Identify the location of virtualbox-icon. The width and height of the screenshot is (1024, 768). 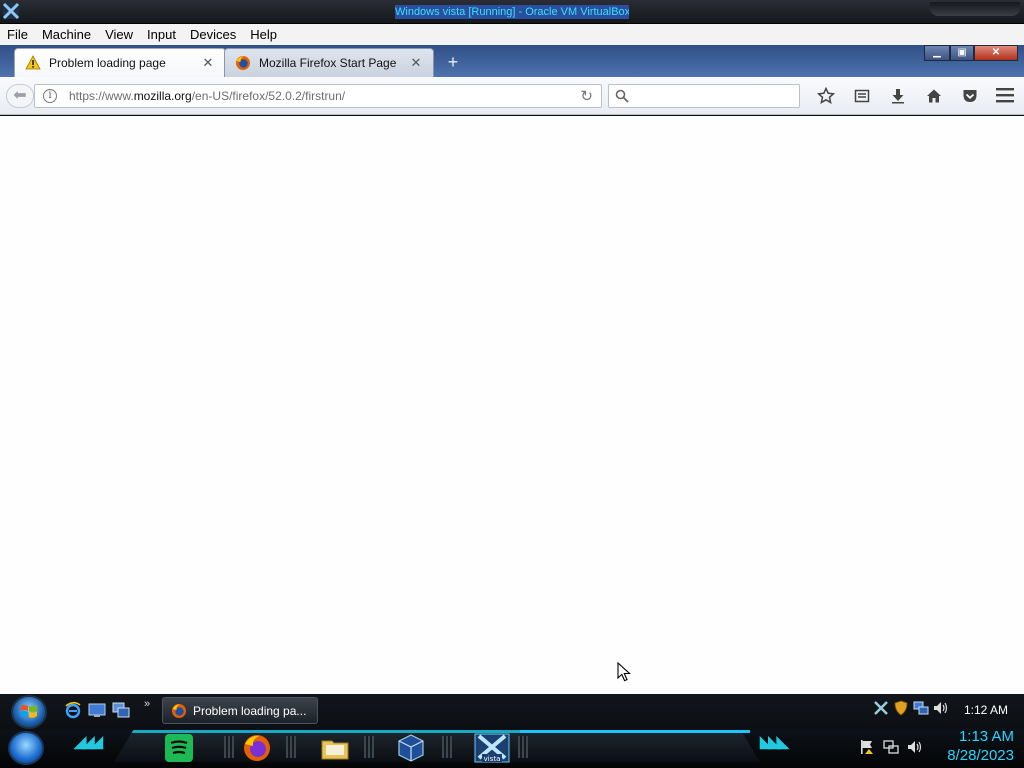
(411, 748).